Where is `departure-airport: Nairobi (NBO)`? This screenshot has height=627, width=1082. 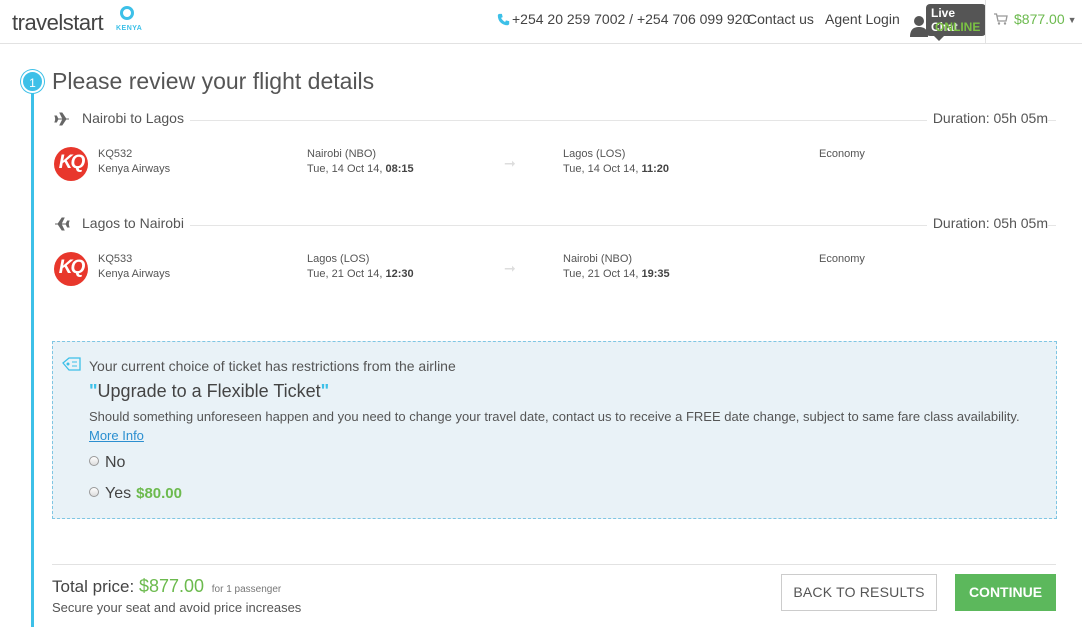 departure-airport: Nairobi (NBO) is located at coordinates (342, 154).